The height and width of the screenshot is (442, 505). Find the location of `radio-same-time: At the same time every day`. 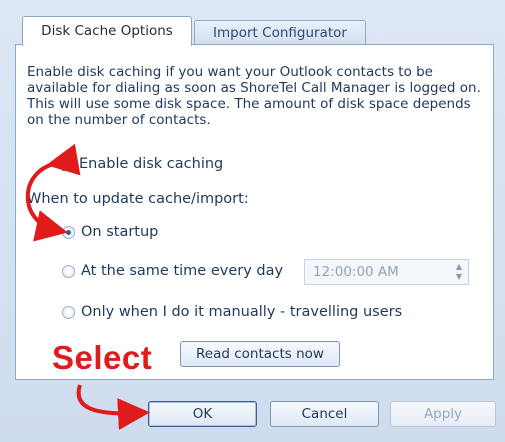

radio-same-time: At the same time every day is located at coordinates (172, 271).